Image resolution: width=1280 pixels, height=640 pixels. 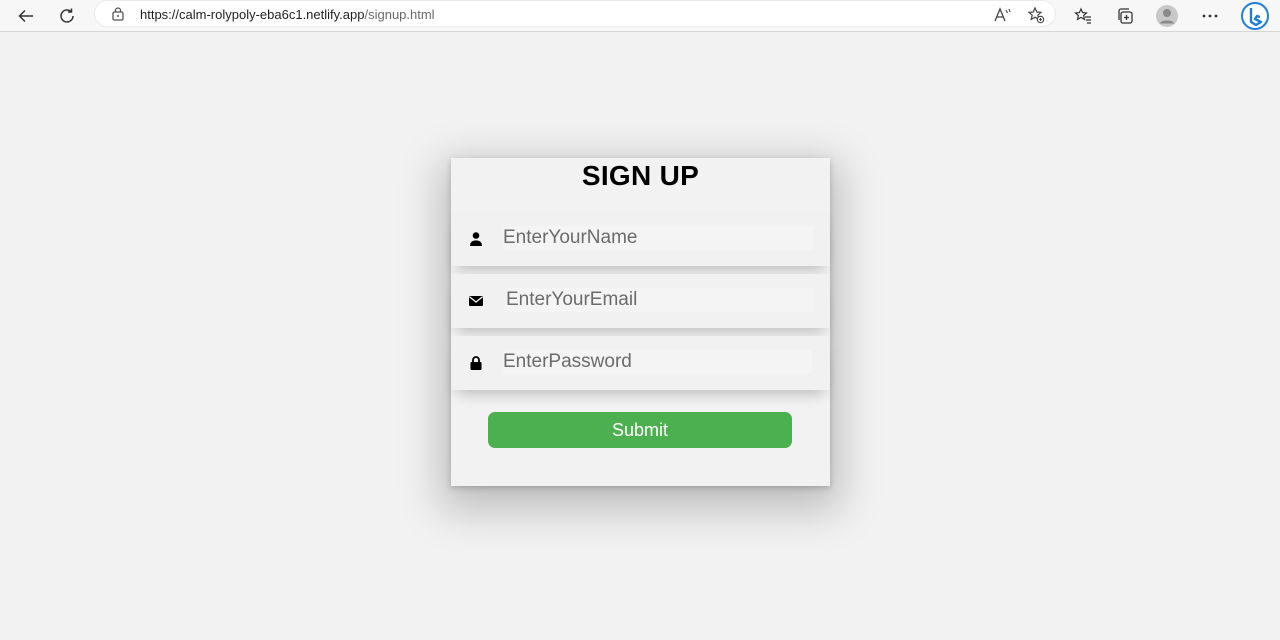 I want to click on read-aloud-icon, so click(x=1002, y=14).